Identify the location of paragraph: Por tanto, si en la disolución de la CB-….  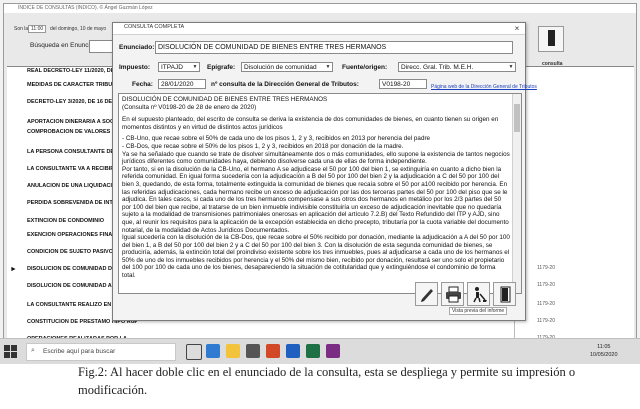
(315, 199).